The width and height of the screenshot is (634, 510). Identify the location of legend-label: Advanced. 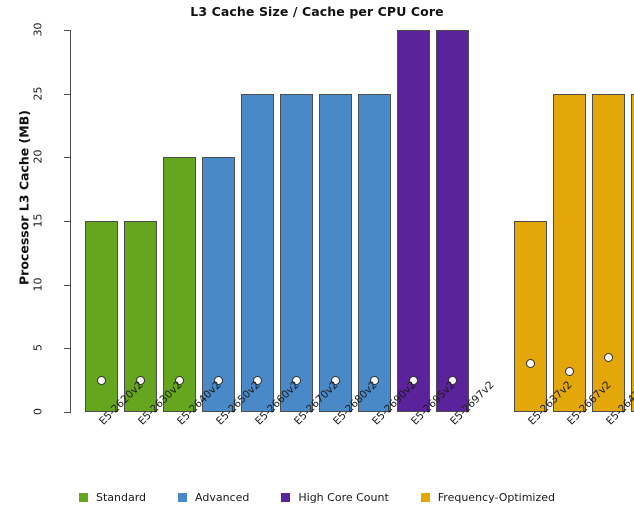
(222, 497).